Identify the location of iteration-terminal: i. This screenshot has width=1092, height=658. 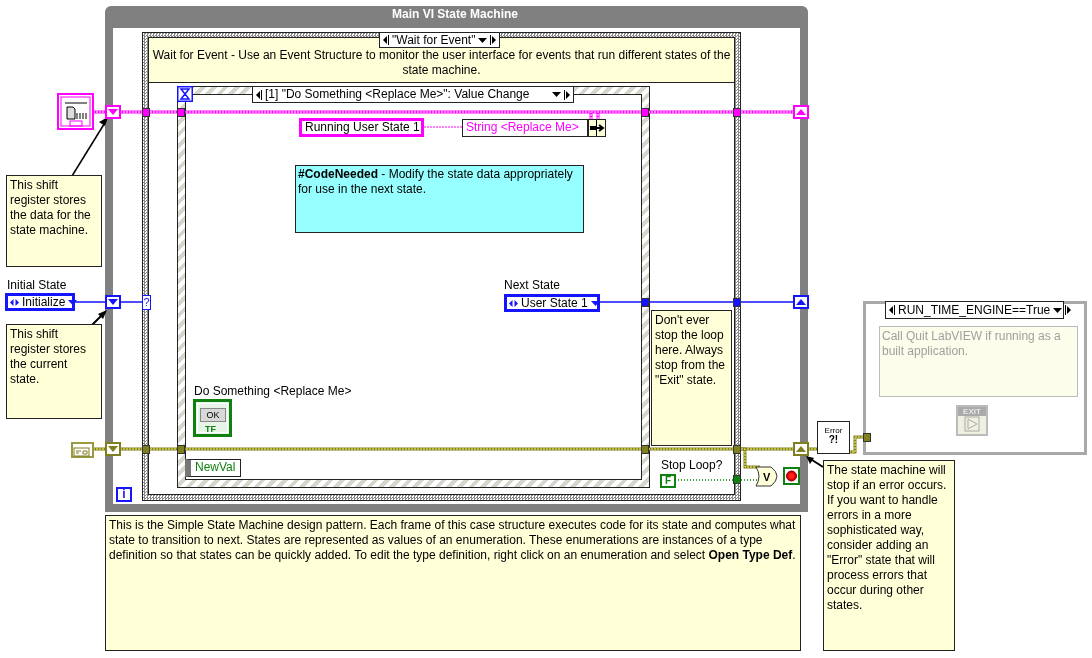
(124, 494).